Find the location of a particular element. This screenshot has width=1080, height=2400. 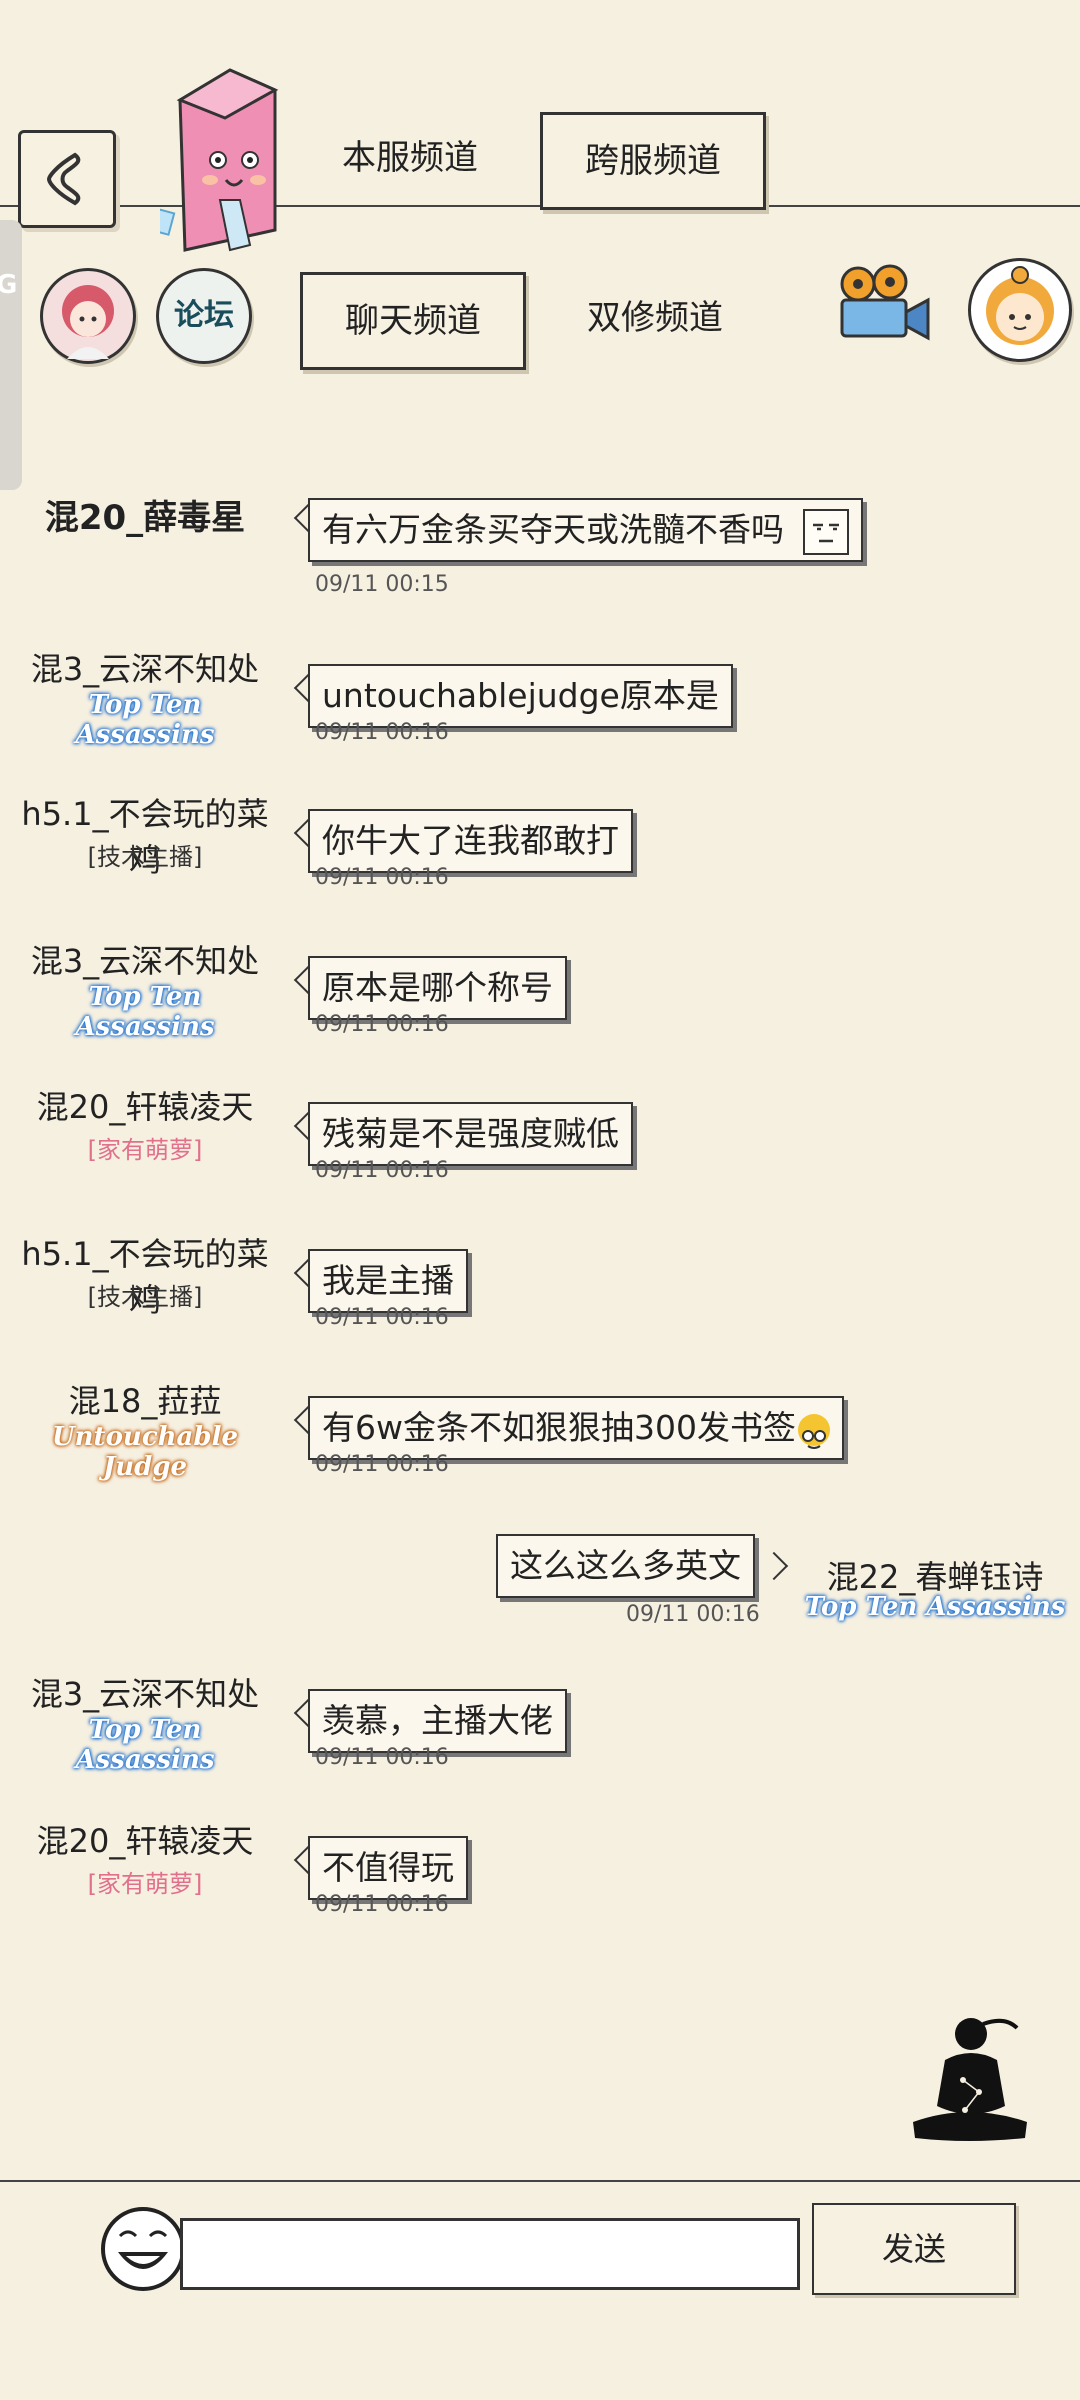

message-bubble: 我是主播 is located at coordinates (388, 1281).